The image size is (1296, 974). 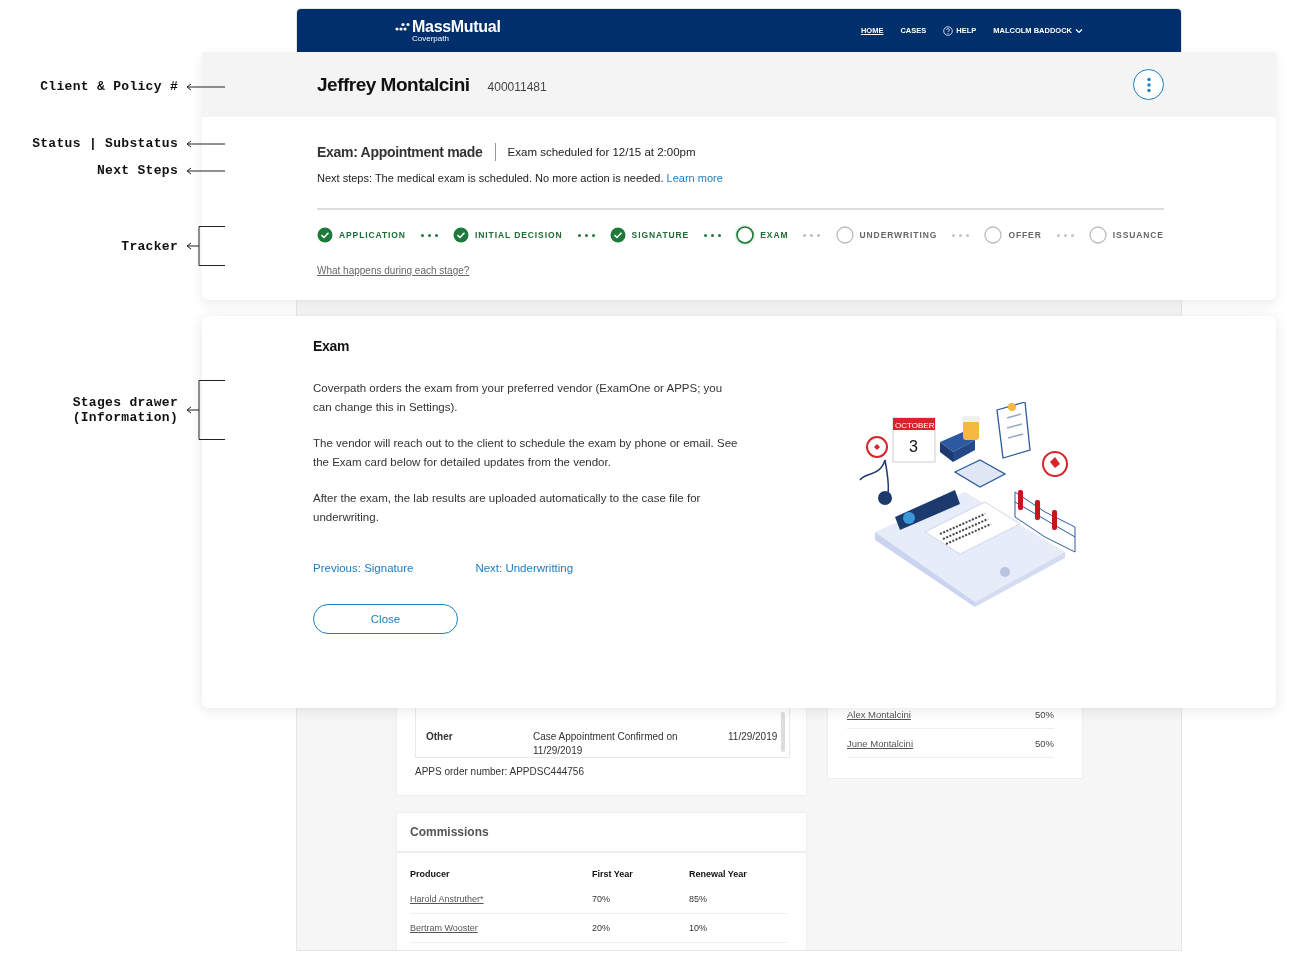 I want to click on drawer-title: Exam, so click(x=332, y=346).